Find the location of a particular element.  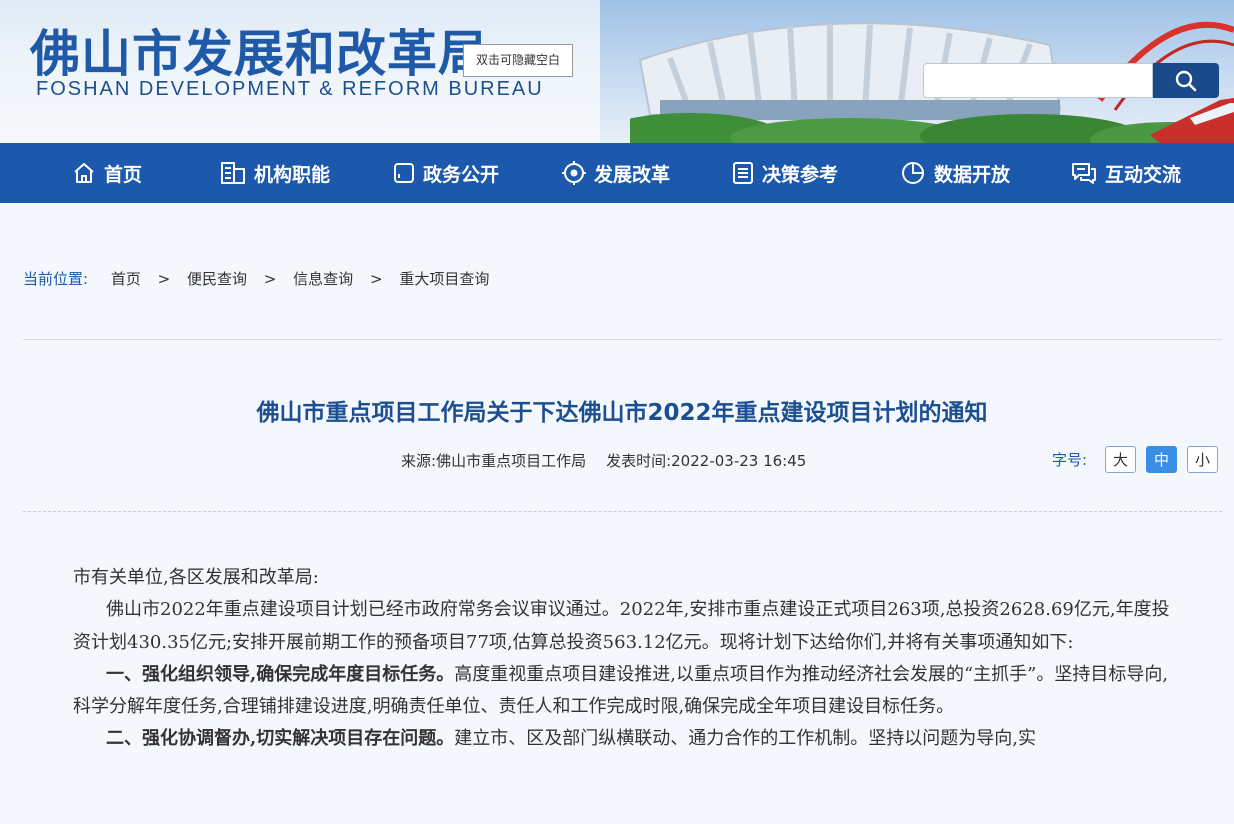

font-size-medium-button: 中 is located at coordinates (1162, 459).